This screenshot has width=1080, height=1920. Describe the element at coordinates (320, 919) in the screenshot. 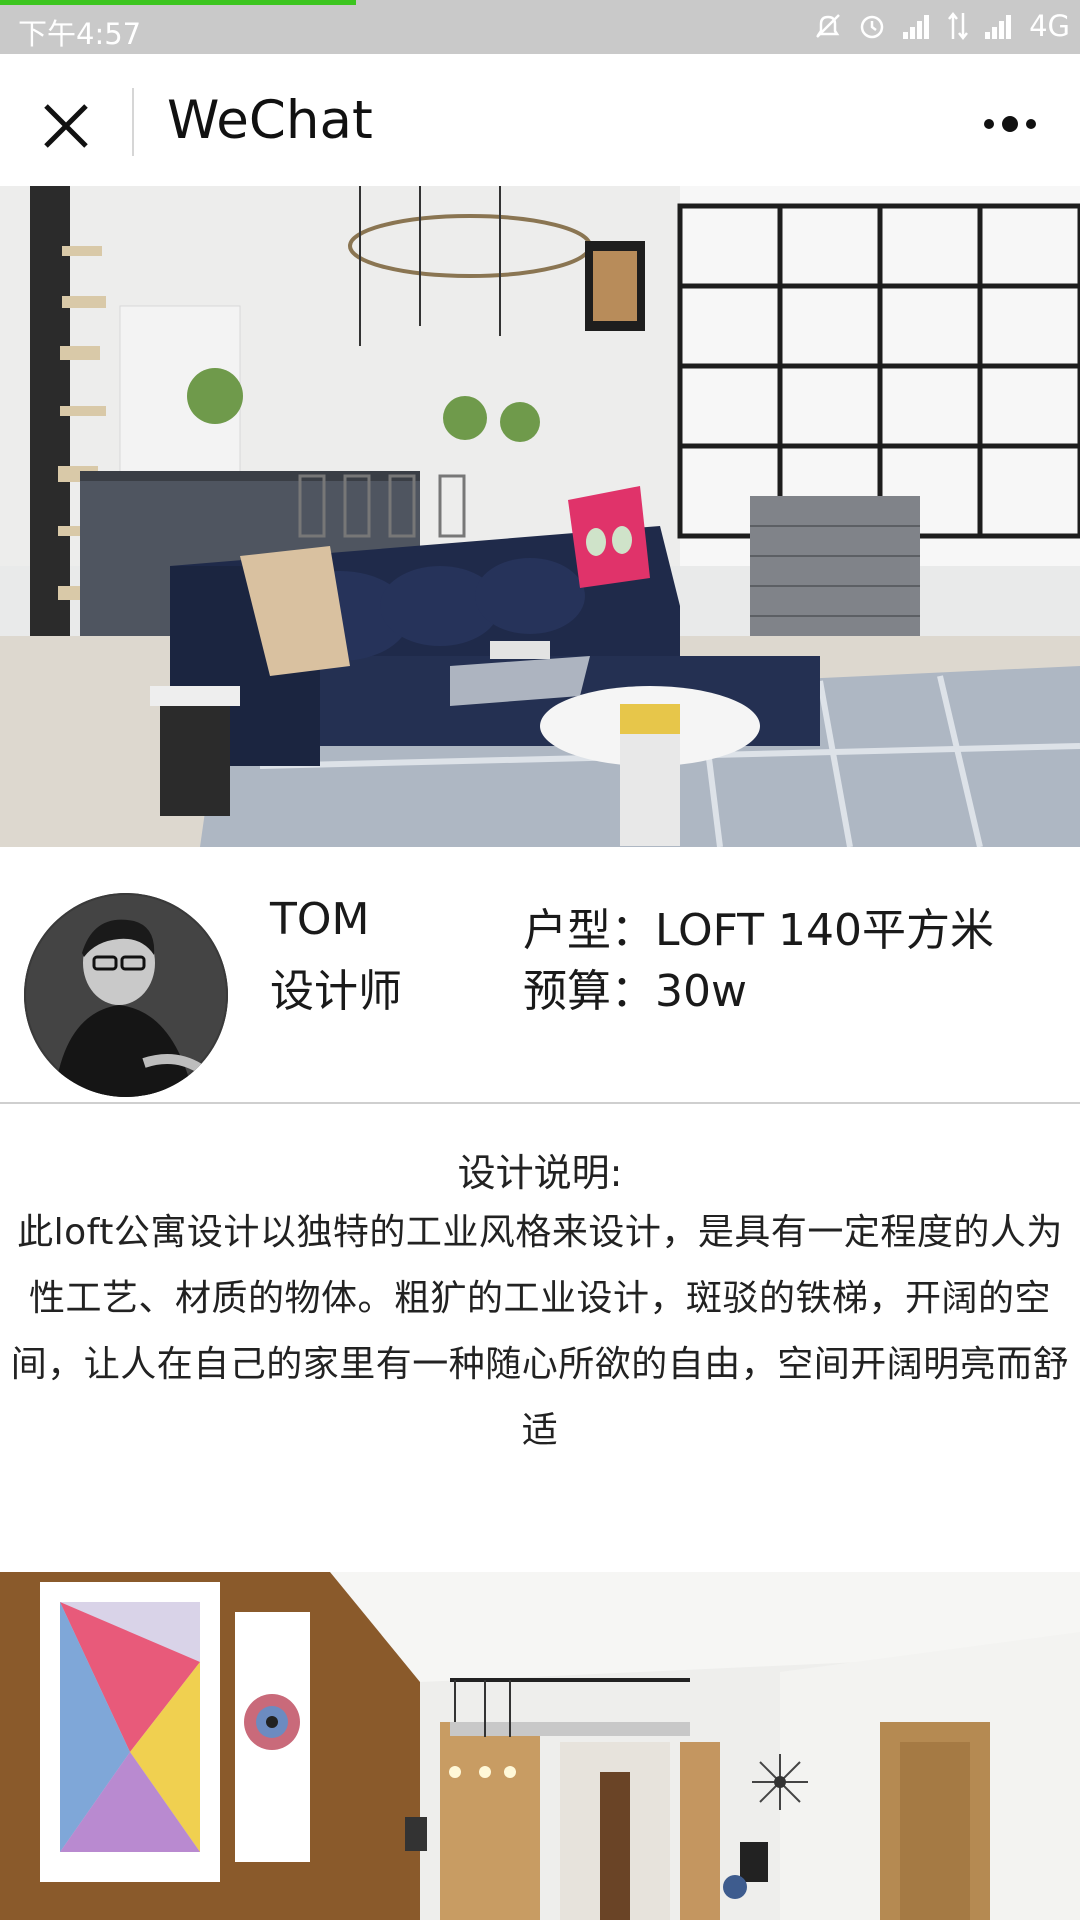

I see `designer-name: TOM` at that location.